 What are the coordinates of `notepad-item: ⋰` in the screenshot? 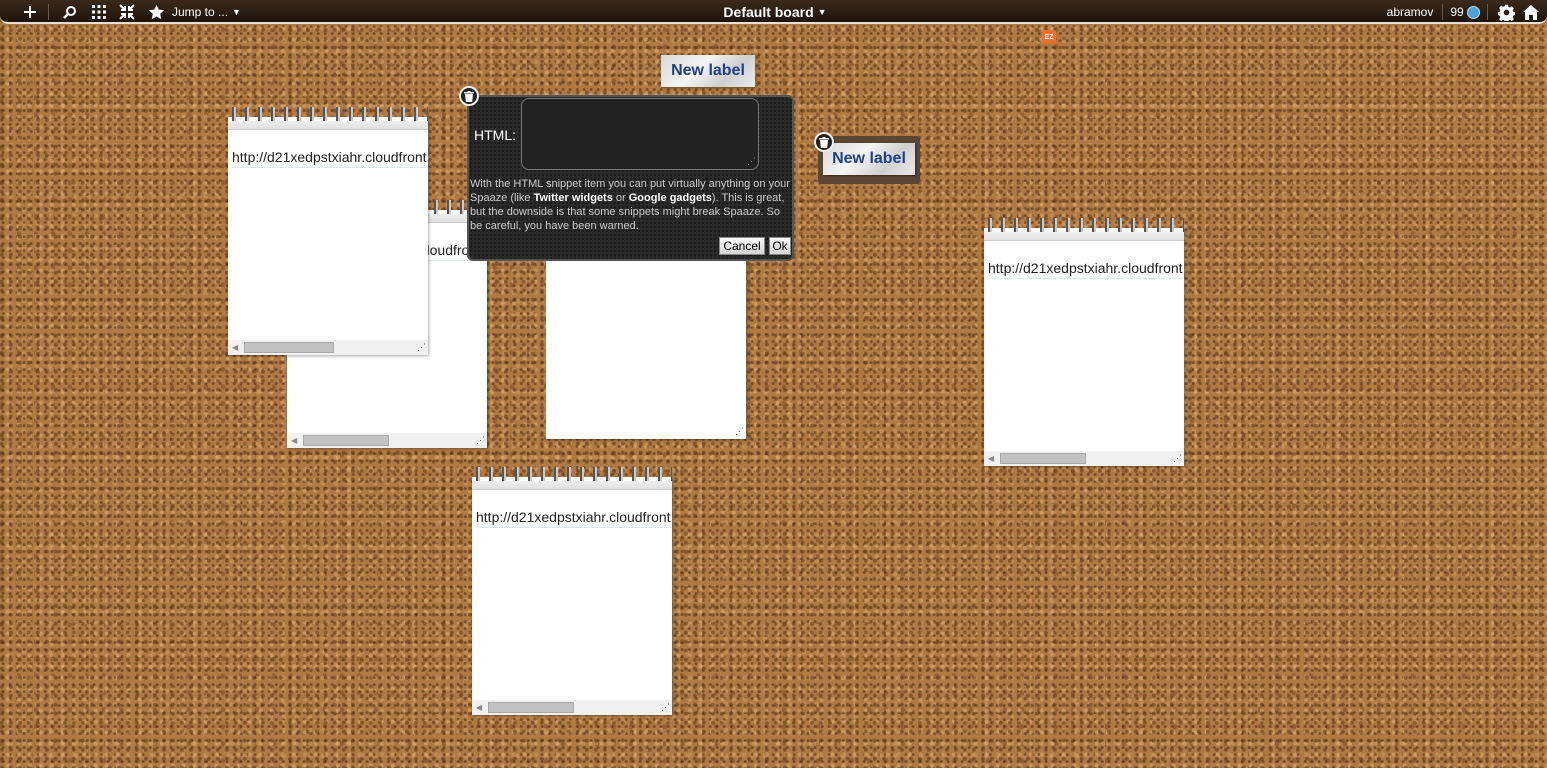 It's located at (646, 339).